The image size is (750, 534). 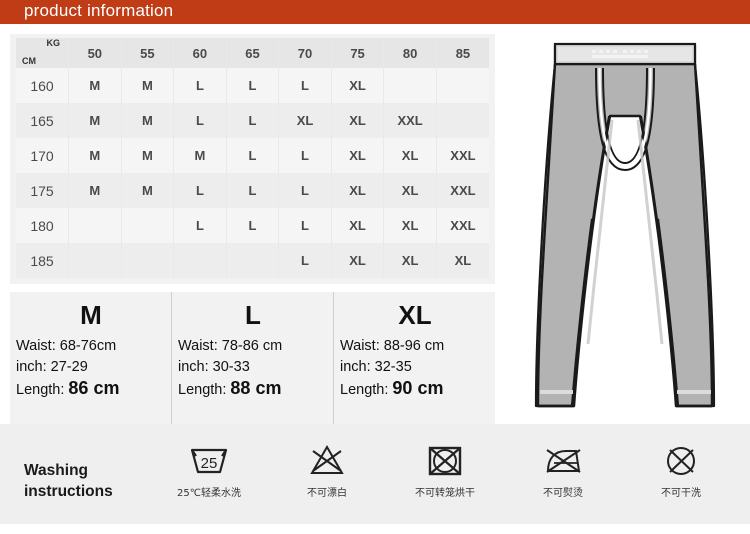 I want to click on table-row: 160 M M L L L XL, so click(x=252, y=85).